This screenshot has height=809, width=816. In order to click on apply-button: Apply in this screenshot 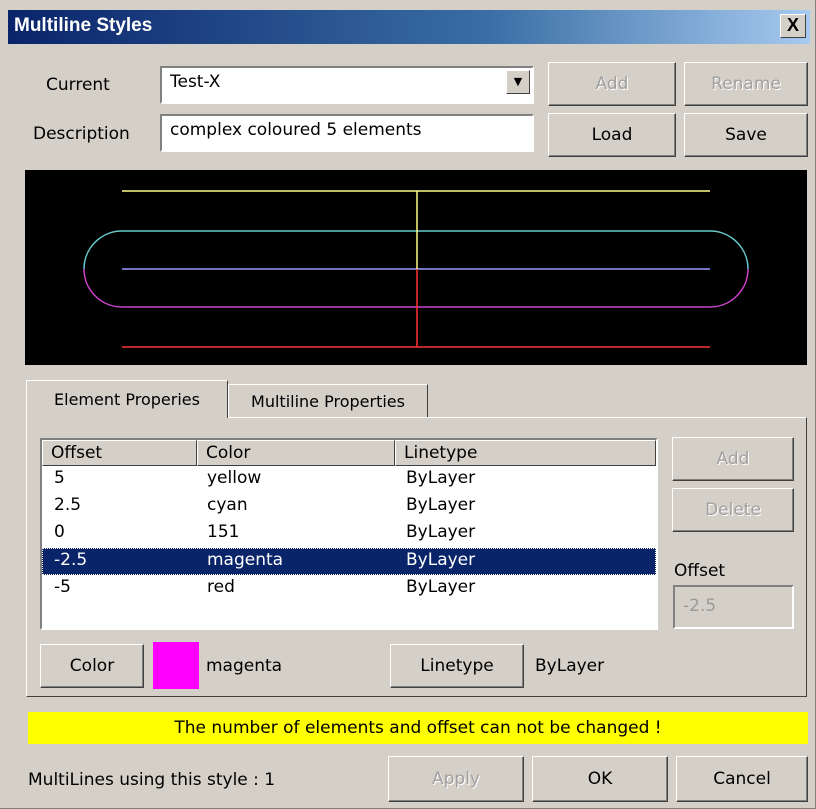, I will do `click(456, 779)`.